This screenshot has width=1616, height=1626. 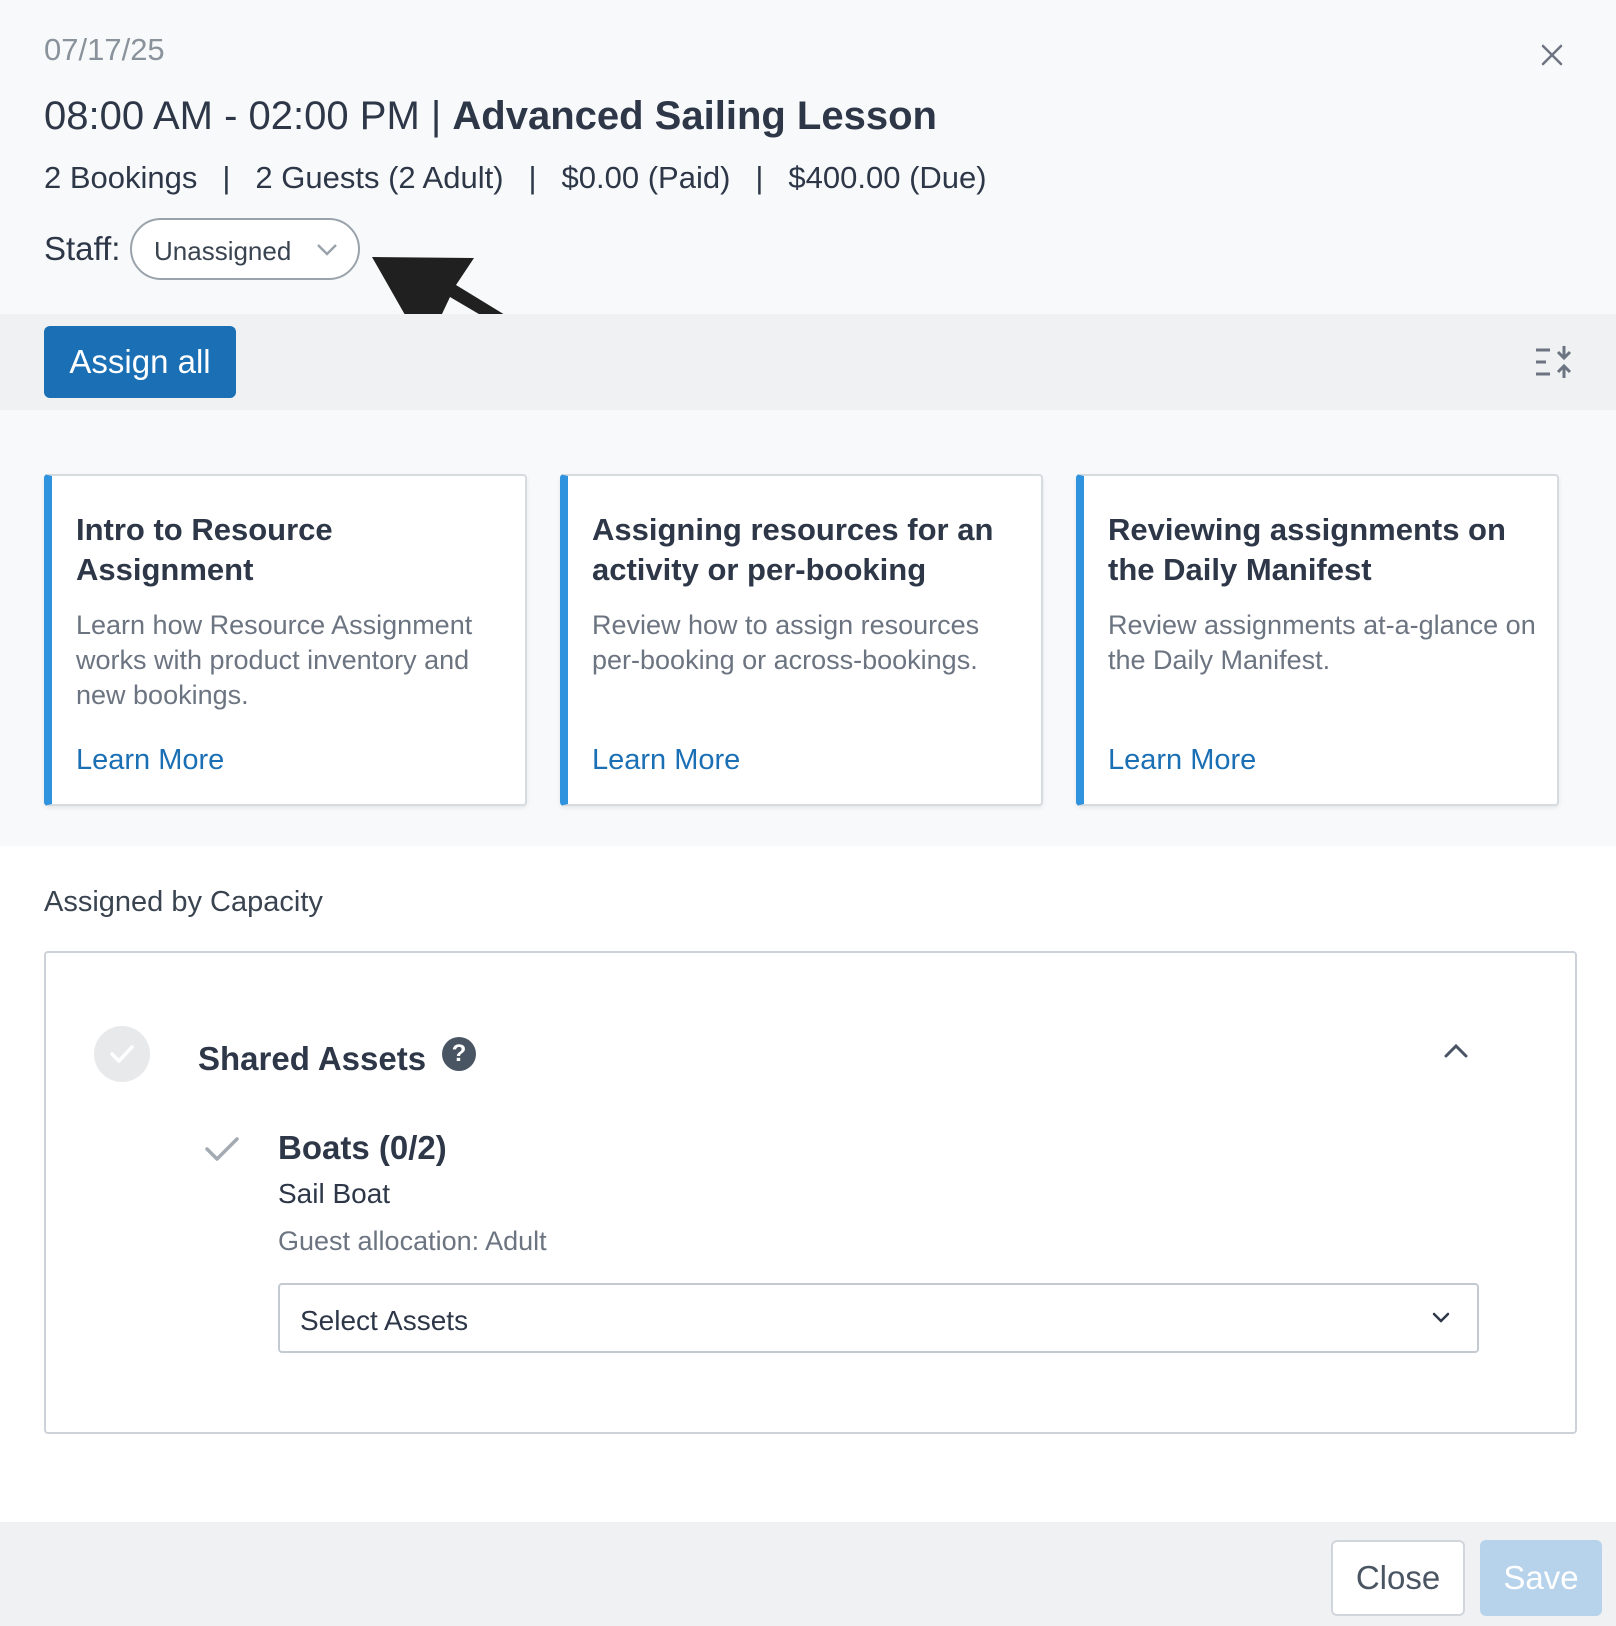 What do you see at coordinates (1456, 1051) in the screenshot?
I see `chevron-up-icon` at bounding box center [1456, 1051].